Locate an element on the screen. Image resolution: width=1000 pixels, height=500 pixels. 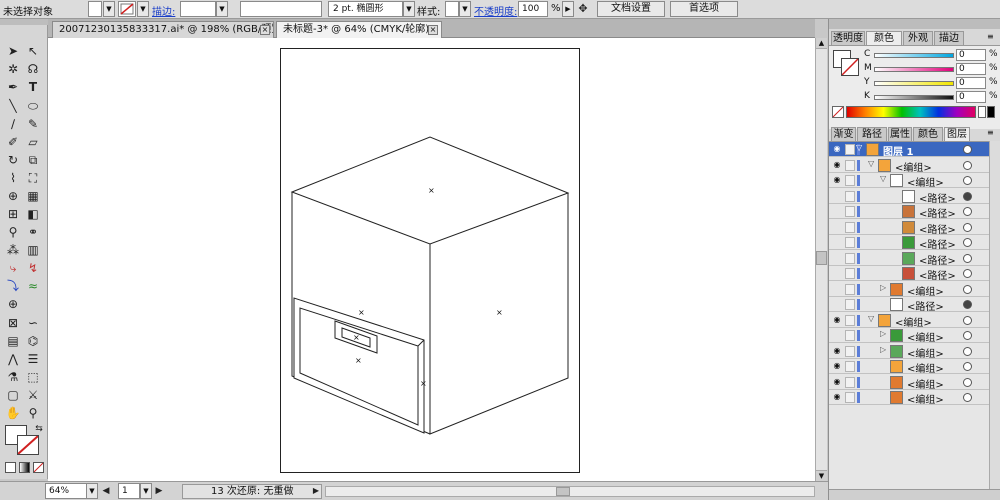
color-mode-icon is located at coordinates (10, 467).